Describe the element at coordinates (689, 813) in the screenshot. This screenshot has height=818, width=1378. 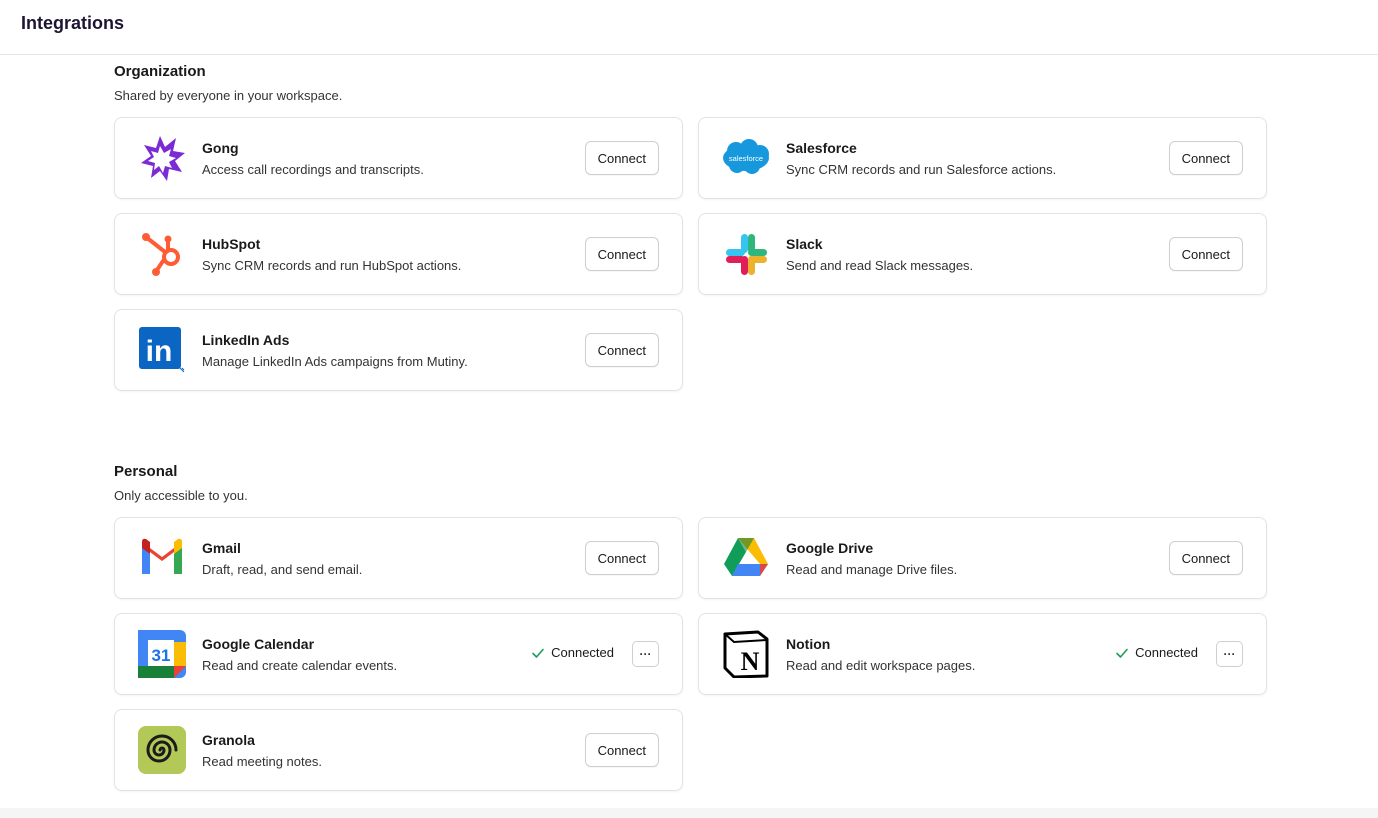
I see `bottom-strip` at that location.